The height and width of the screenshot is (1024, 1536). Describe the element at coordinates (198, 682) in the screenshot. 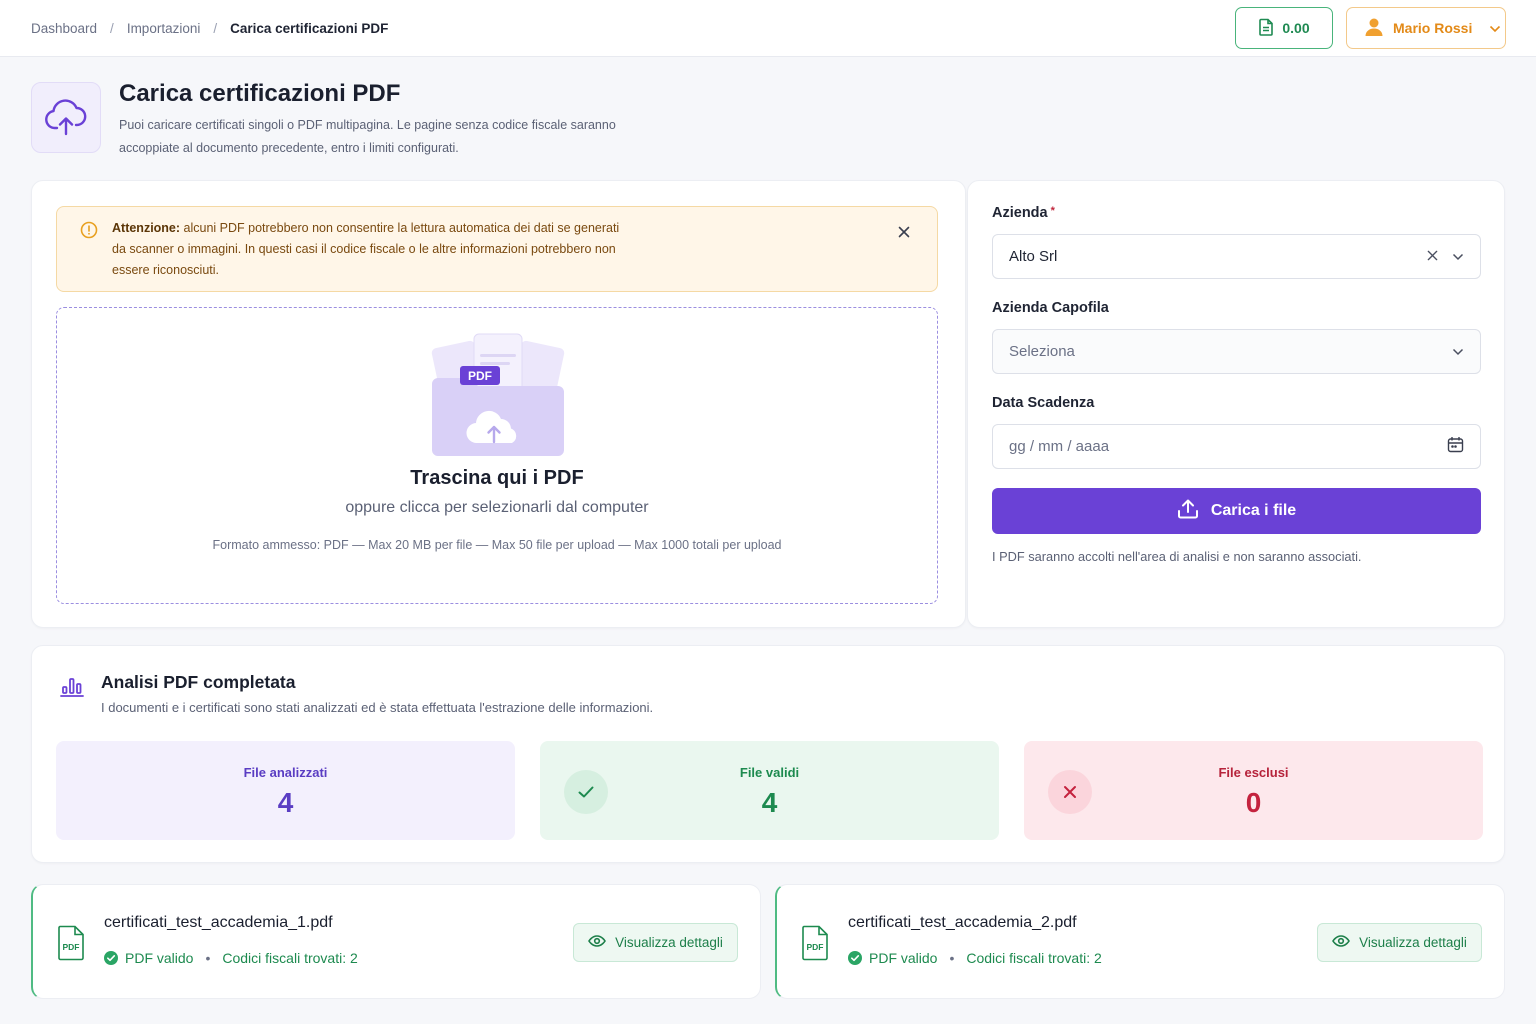

I see `analysis-title: Analisi PDF completata` at that location.